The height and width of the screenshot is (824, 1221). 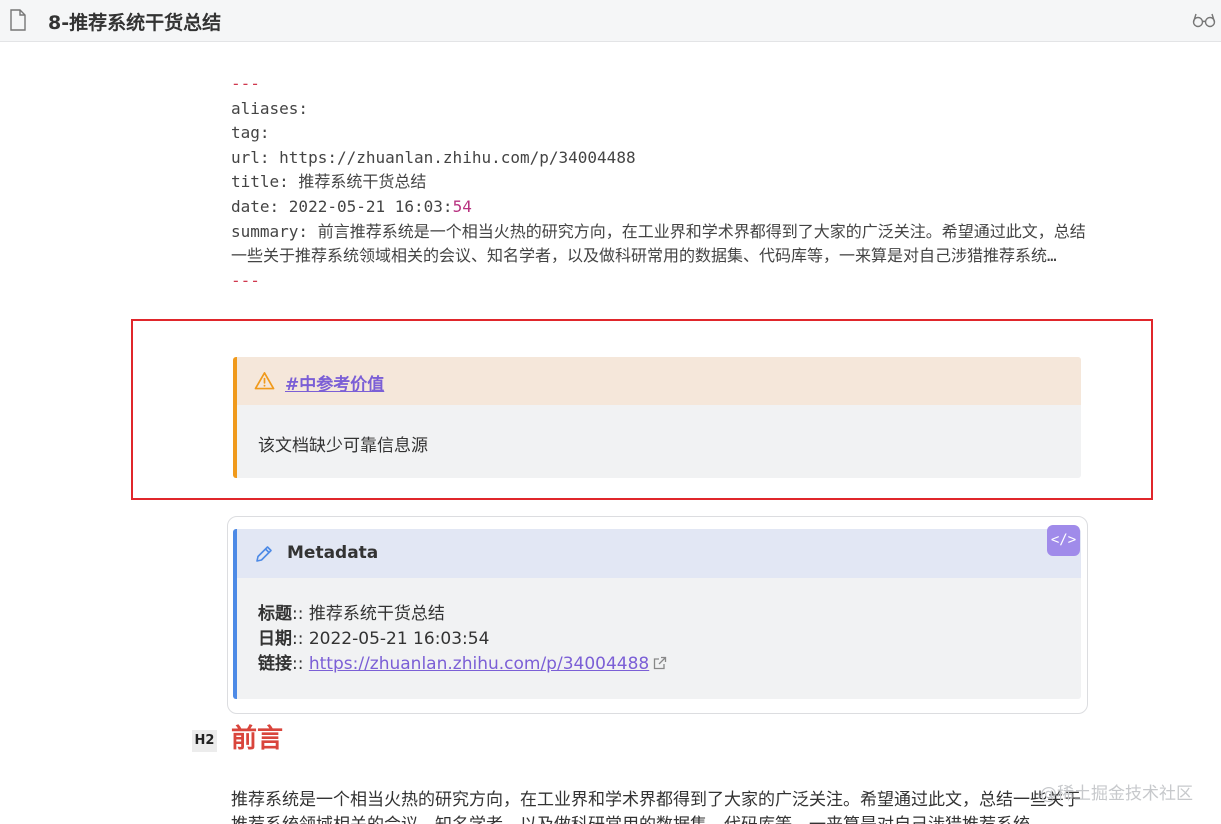 What do you see at coordinates (660, 663) in the screenshot?
I see `external-link-icon` at bounding box center [660, 663].